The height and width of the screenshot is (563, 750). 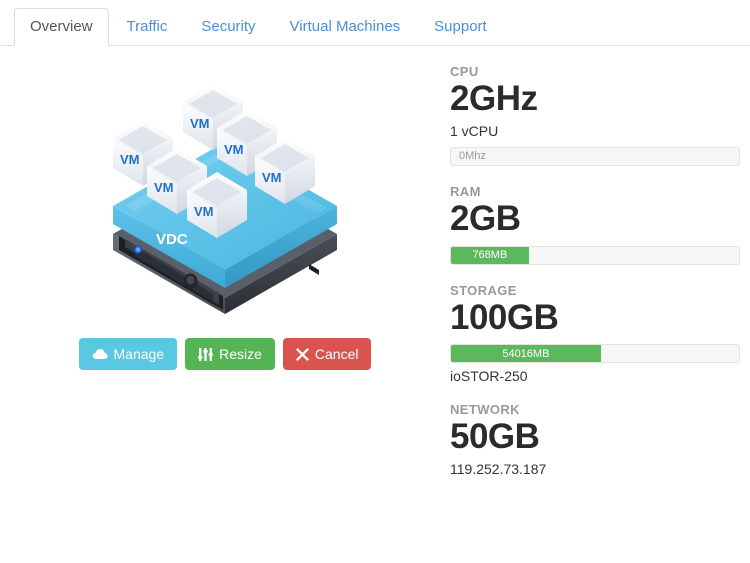 What do you see at coordinates (465, 191) in the screenshot?
I see `ram-label: RAM` at bounding box center [465, 191].